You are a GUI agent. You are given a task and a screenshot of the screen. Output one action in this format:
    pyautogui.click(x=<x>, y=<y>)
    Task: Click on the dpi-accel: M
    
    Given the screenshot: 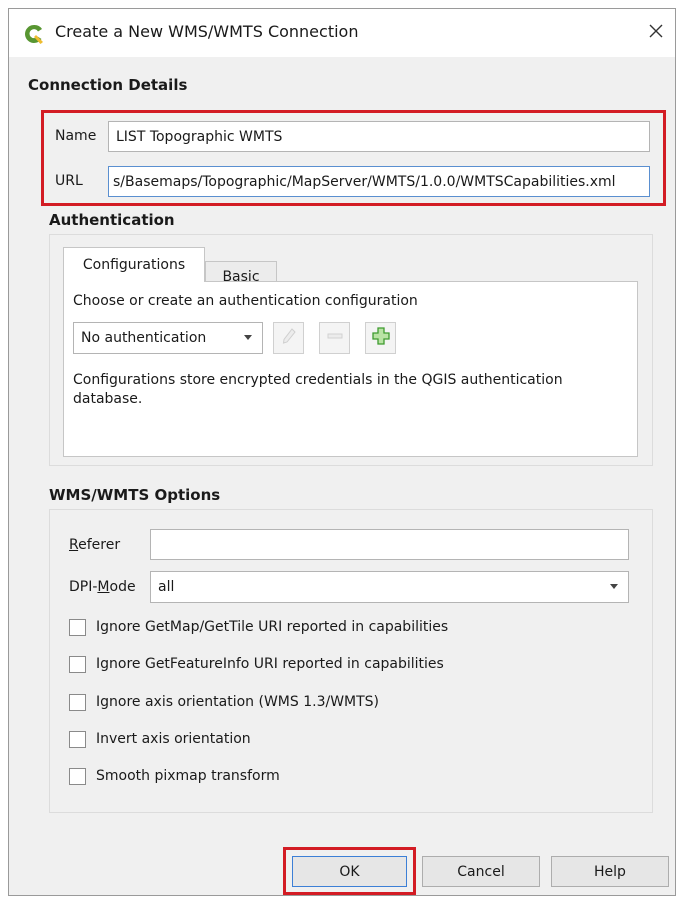 What is the action you would take?
    pyautogui.click(x=103, y=587)
    